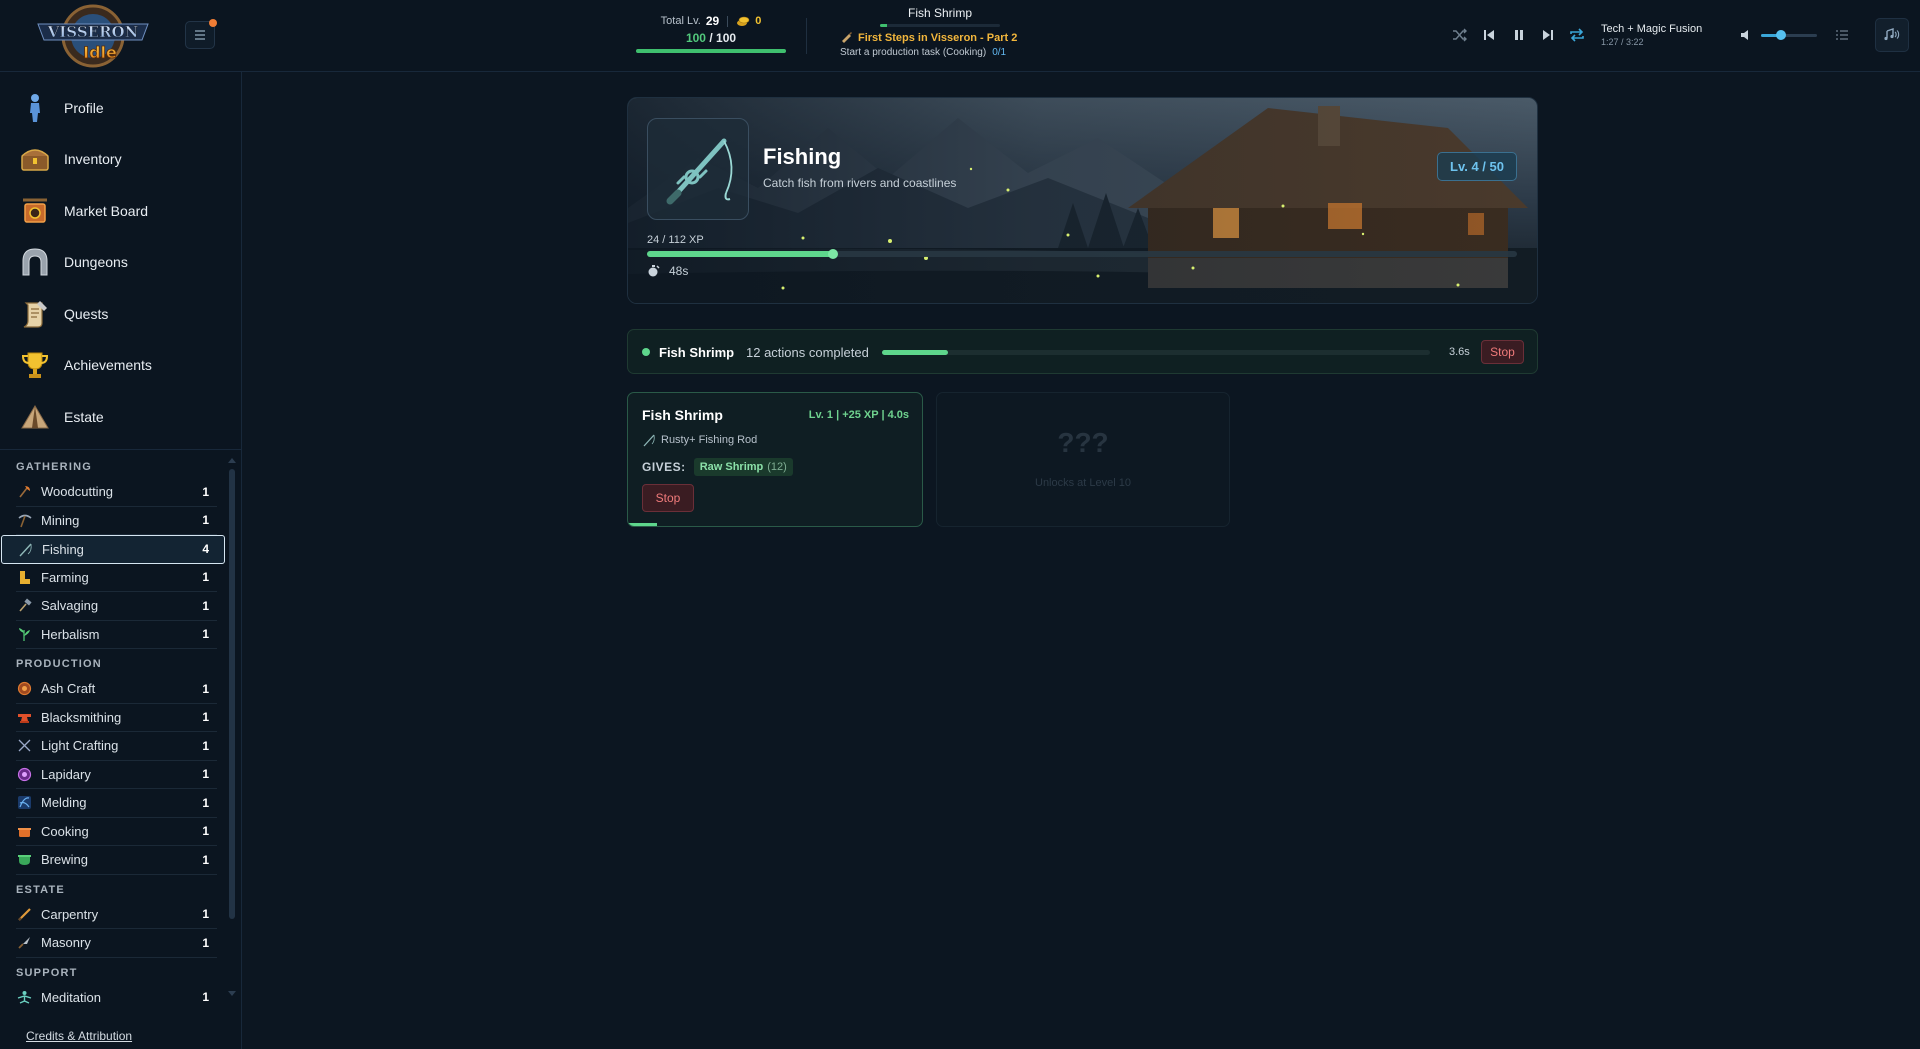  I want to click on energy-max: 100, so click(726, 38).